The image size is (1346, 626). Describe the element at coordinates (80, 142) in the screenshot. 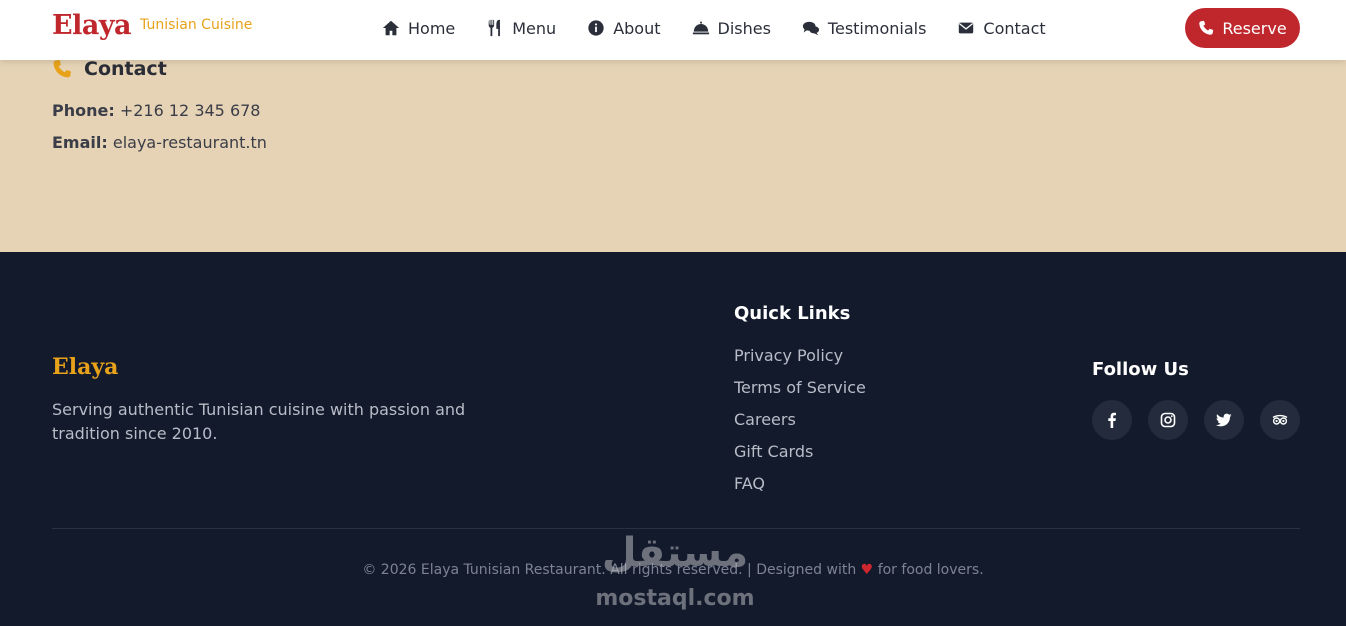

I see `email-label: Email:` at that location.